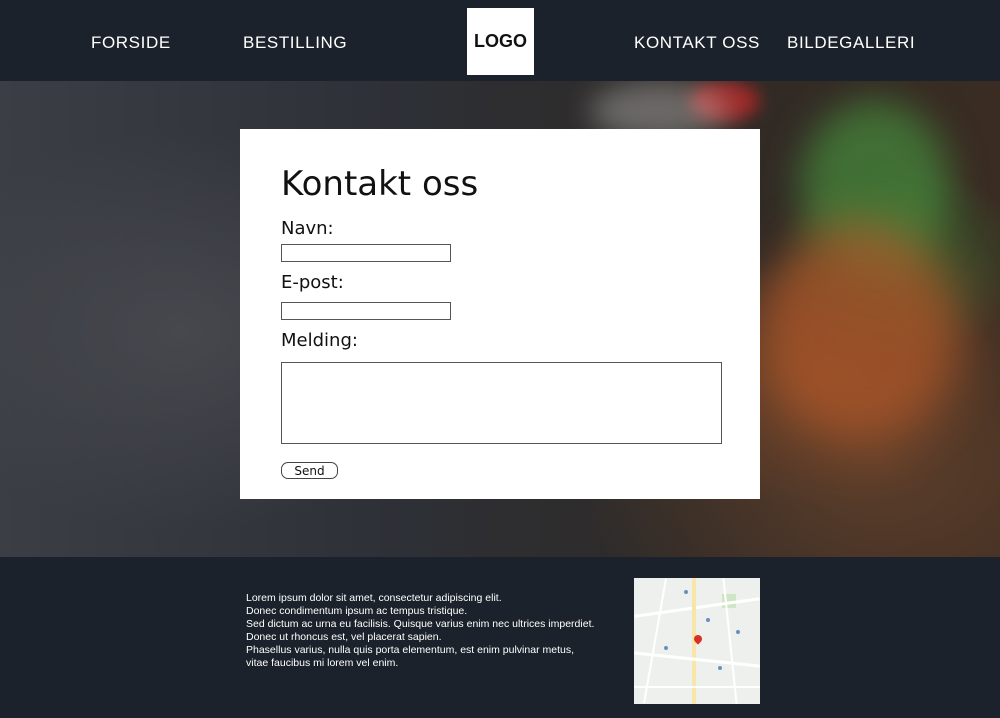 The image size is (1000, 718). Describe the element at coordinates (501, 403) in the screenshot. I see `message-field` at that location.